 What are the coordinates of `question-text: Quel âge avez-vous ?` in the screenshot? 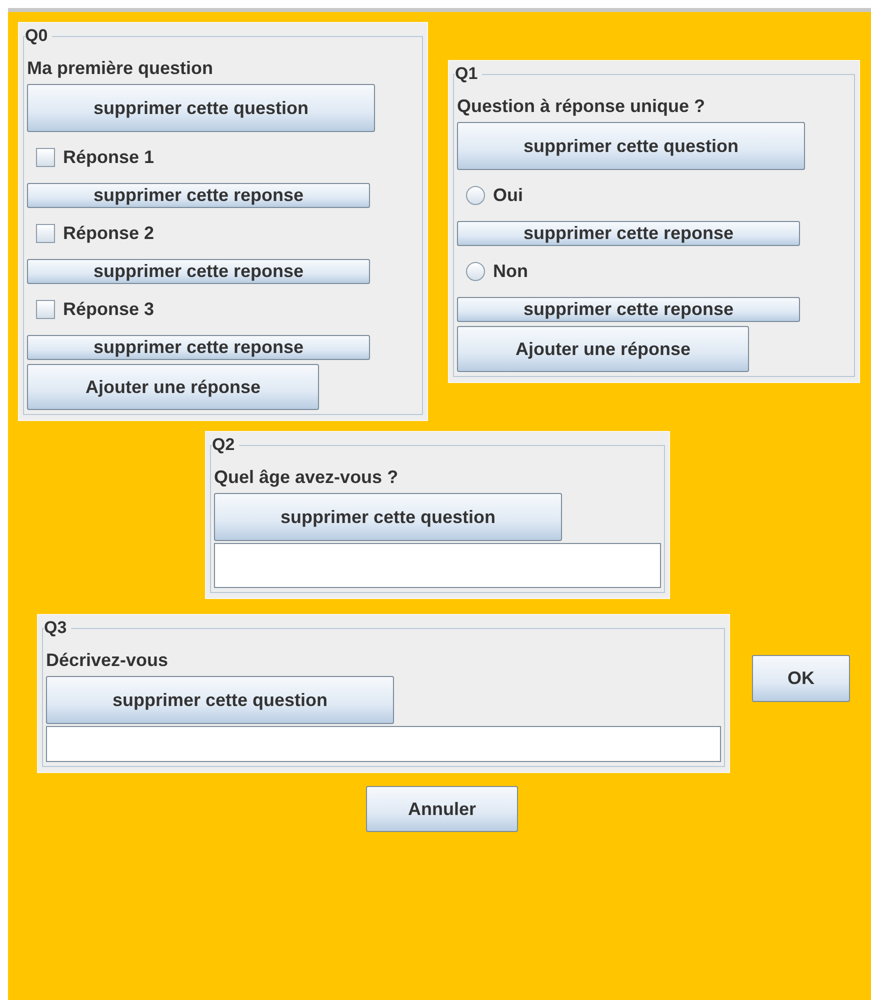 It's located at (307, 477).